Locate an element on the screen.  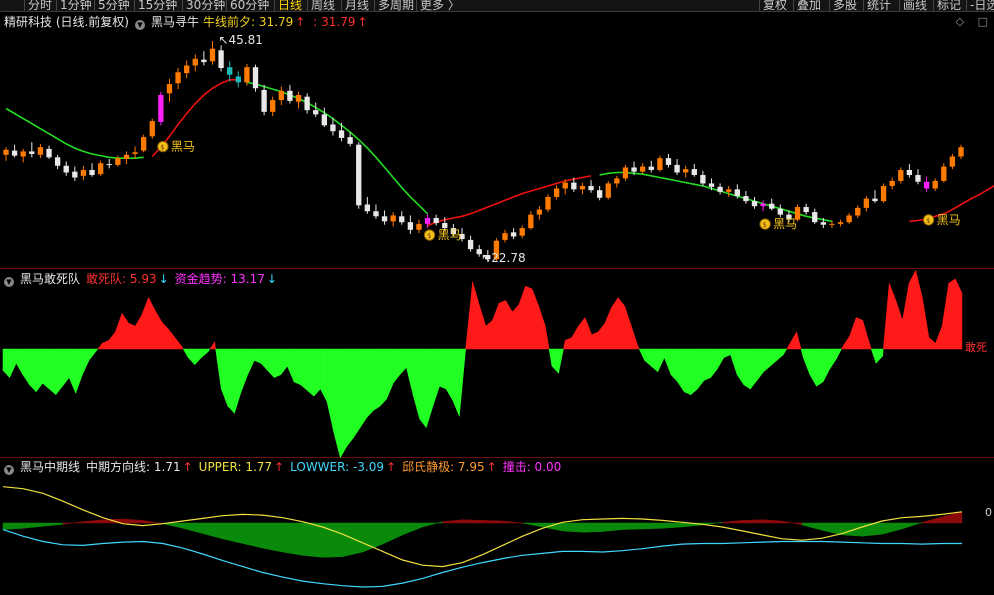
high-price-label: ↖45.81 is located at coordinates (240, 40).